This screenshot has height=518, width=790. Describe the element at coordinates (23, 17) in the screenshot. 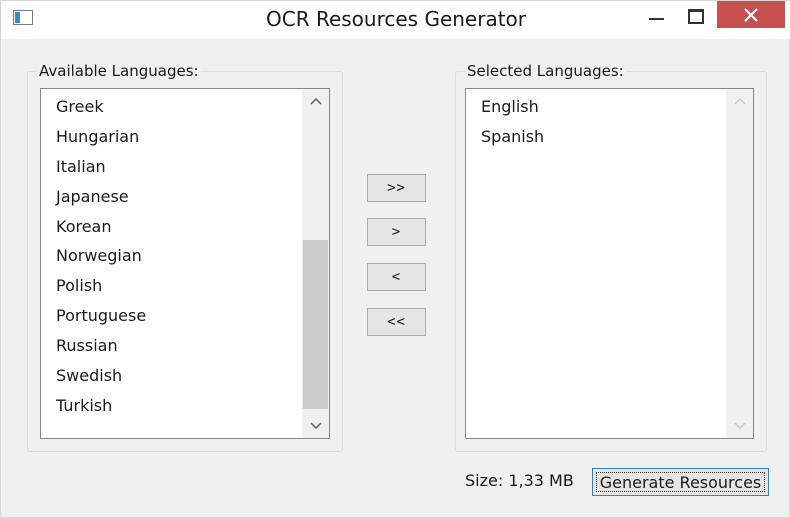

I see `app-window-icon` at that location.